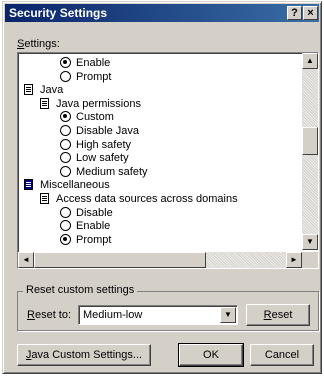  Describe the element at coordinates (228, 315) in the screenshot. I see `combo-dropdown-button: ▼` at that location.